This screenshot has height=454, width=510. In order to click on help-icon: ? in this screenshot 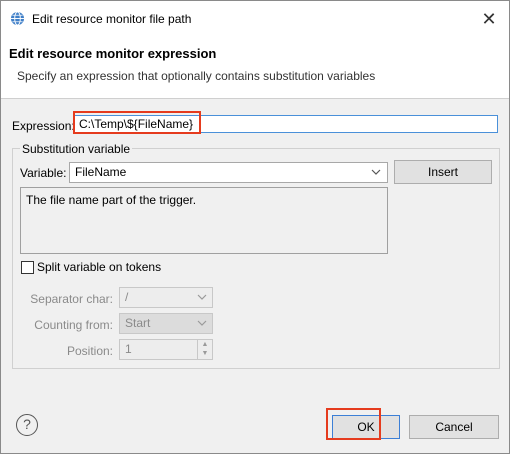, I will do `click(27, 425)`.